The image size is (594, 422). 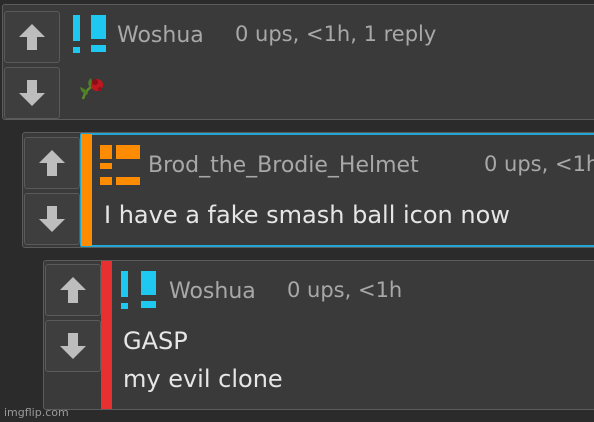 I want to click on comment-meta: 0 ups, <1h, 1 reply, so click(x=336, y=34).